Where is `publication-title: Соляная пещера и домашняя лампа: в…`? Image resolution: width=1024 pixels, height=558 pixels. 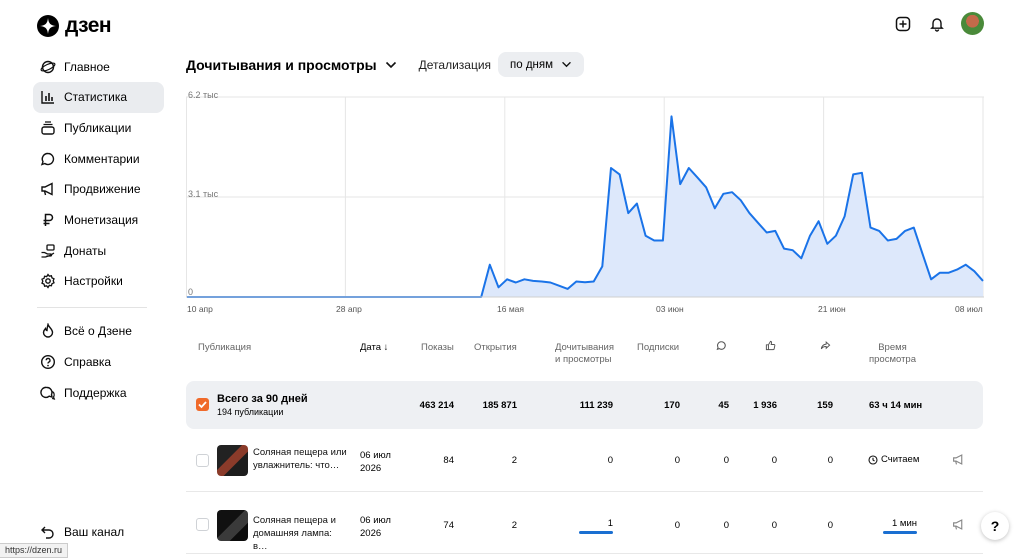 publication-title: Соляная пещера и домашняя лампа: в… is located at coordinates (301, 533).